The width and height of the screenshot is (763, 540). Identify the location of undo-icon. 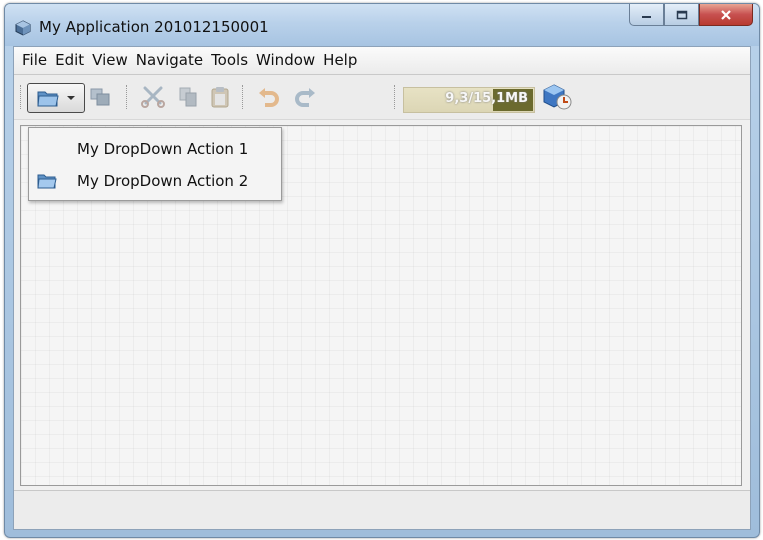
(269, 97).